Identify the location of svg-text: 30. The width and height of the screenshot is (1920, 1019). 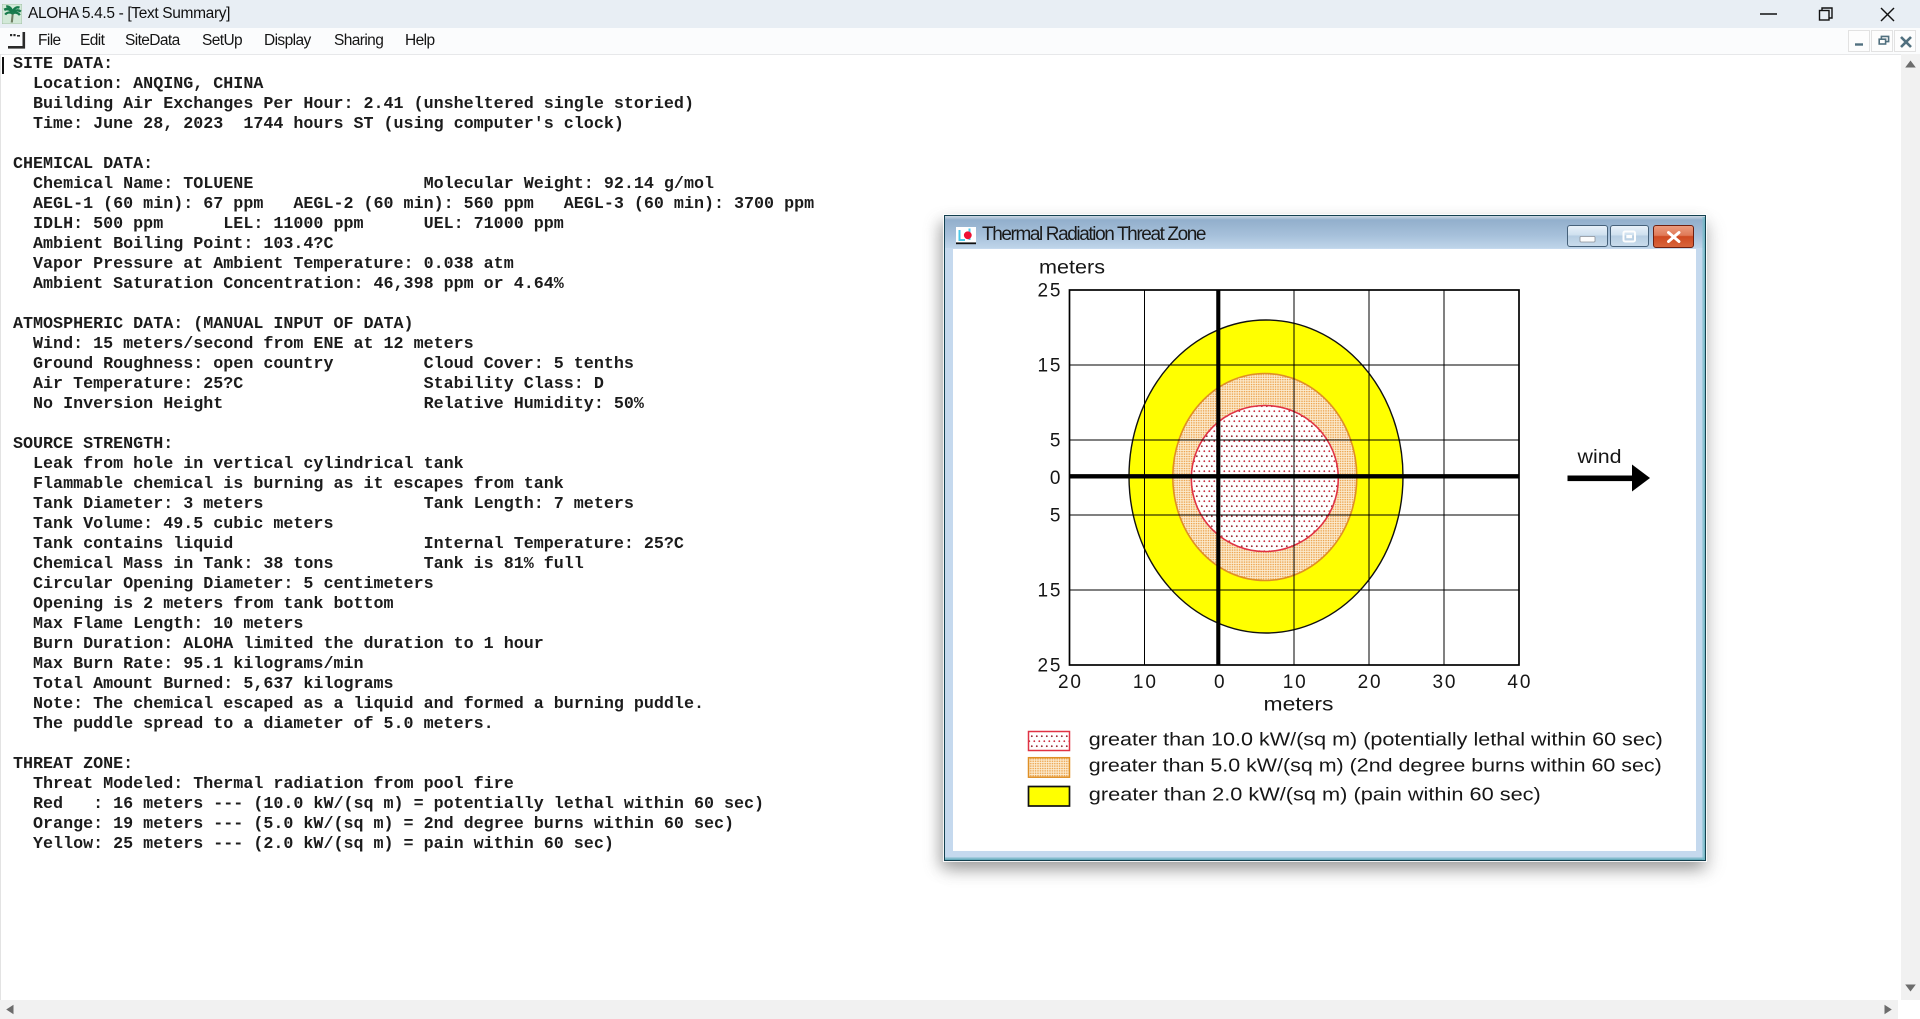
(1443, 682).